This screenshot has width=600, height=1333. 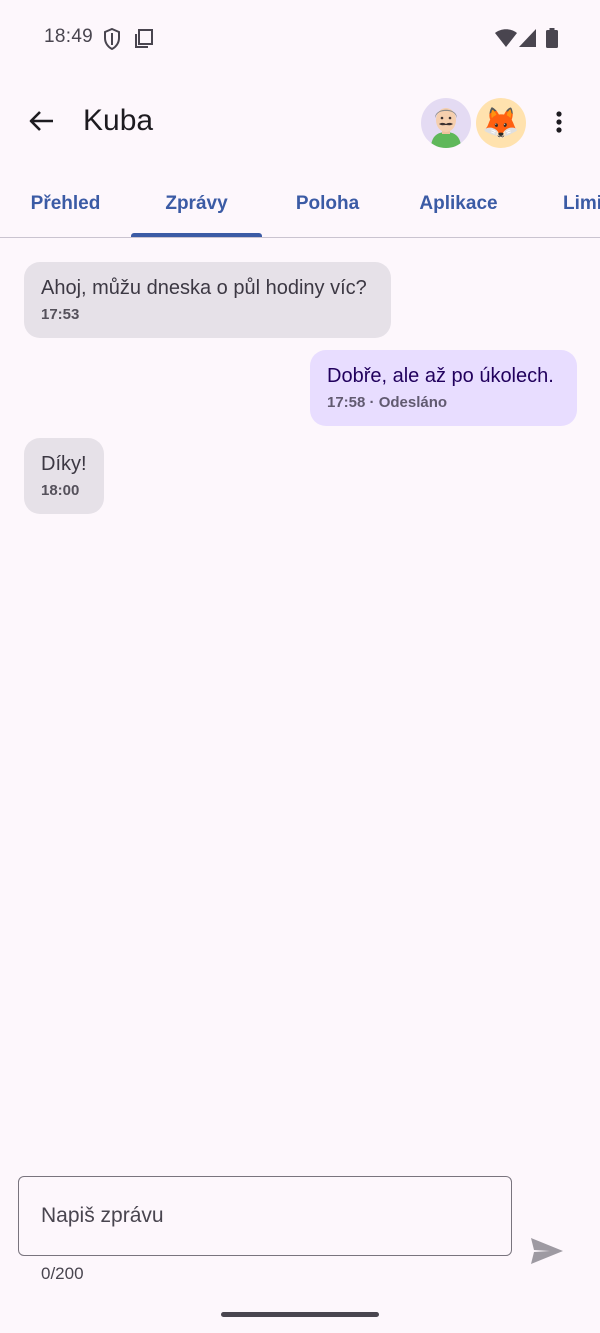 I want to click on message-bubble-incoming: Díky! 18:00, so click(x=64, y=476).